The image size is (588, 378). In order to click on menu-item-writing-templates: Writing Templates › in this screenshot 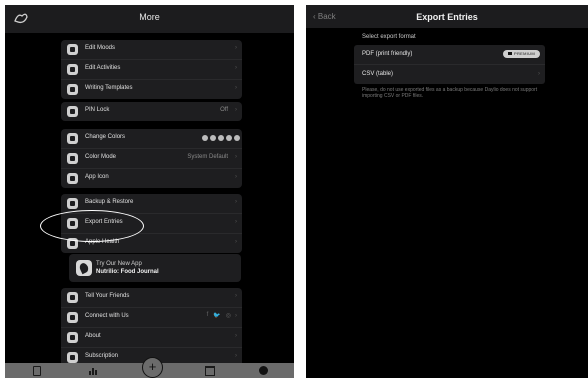, I will do `click(151, 89)`.